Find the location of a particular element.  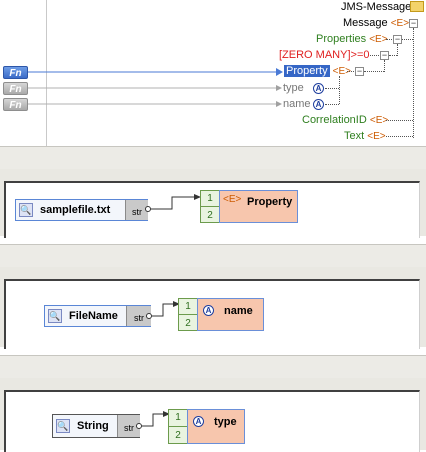

target-node-property: <E> Property is located at coordinates (258, 206).